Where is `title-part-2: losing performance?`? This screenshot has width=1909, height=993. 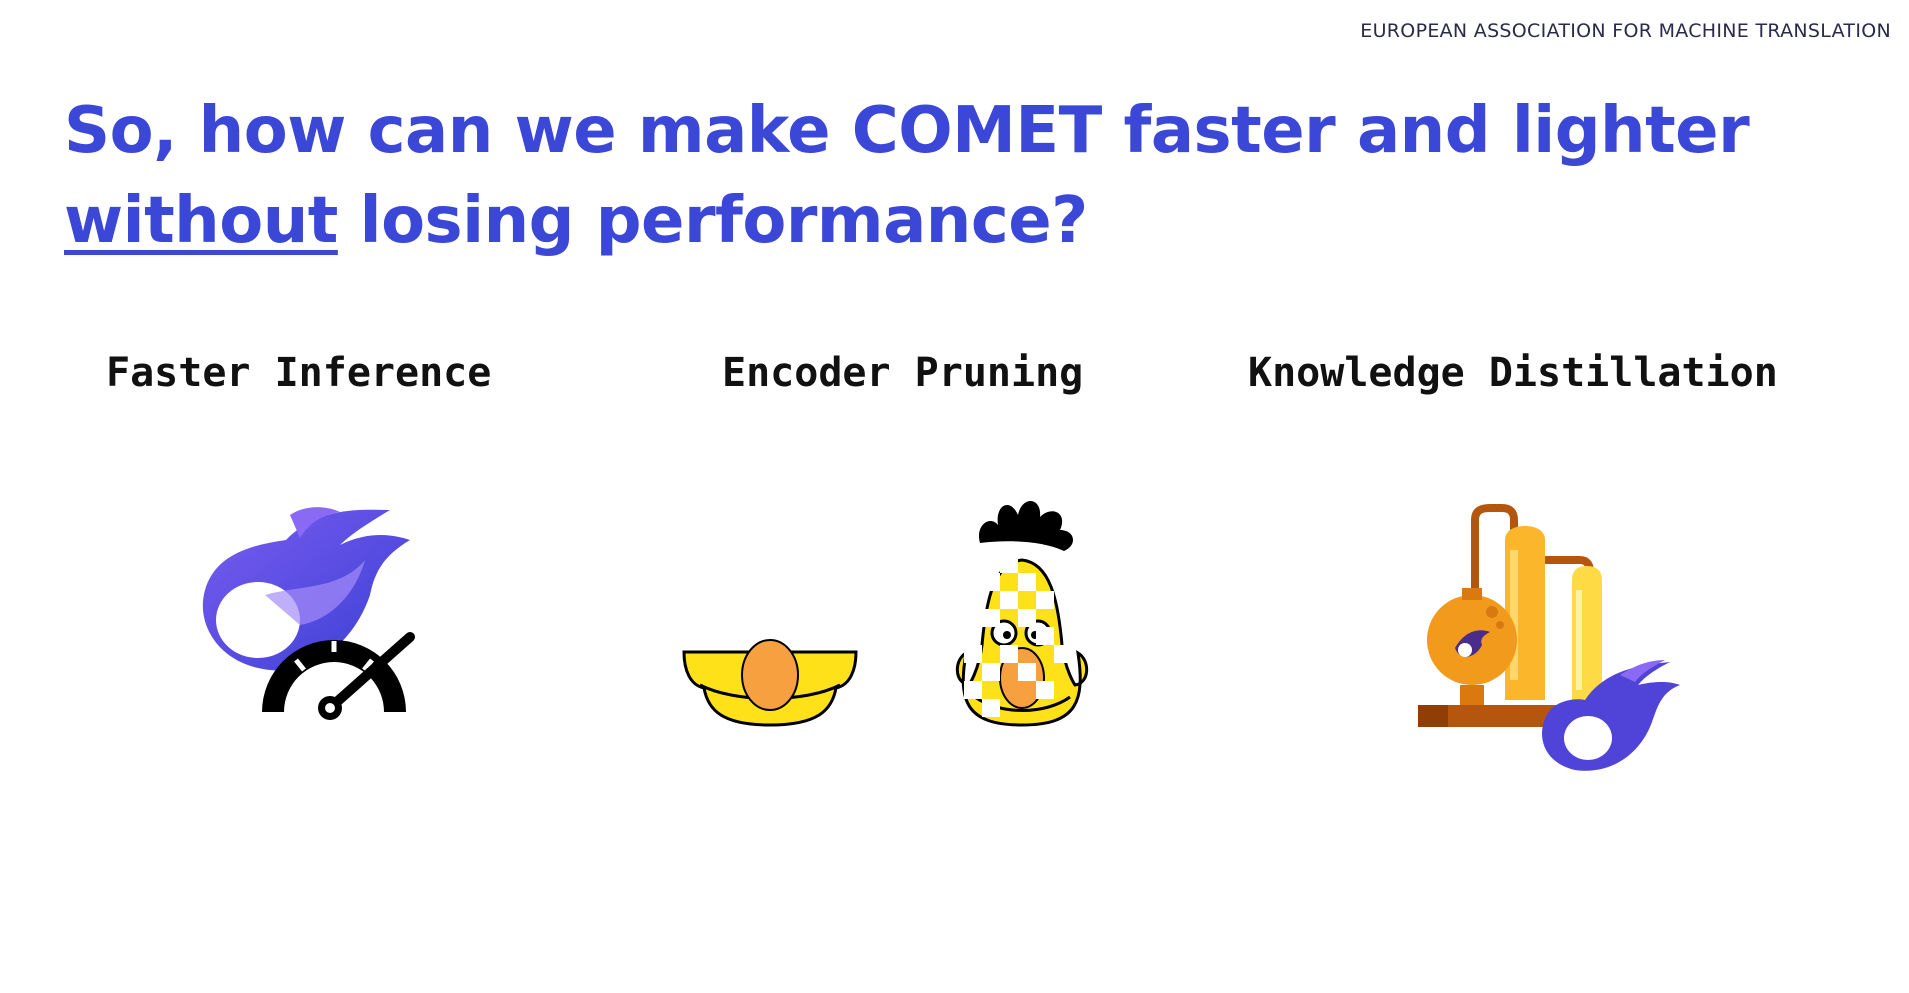 title-part-2: losing performance? is located at coordinates (713, 221).